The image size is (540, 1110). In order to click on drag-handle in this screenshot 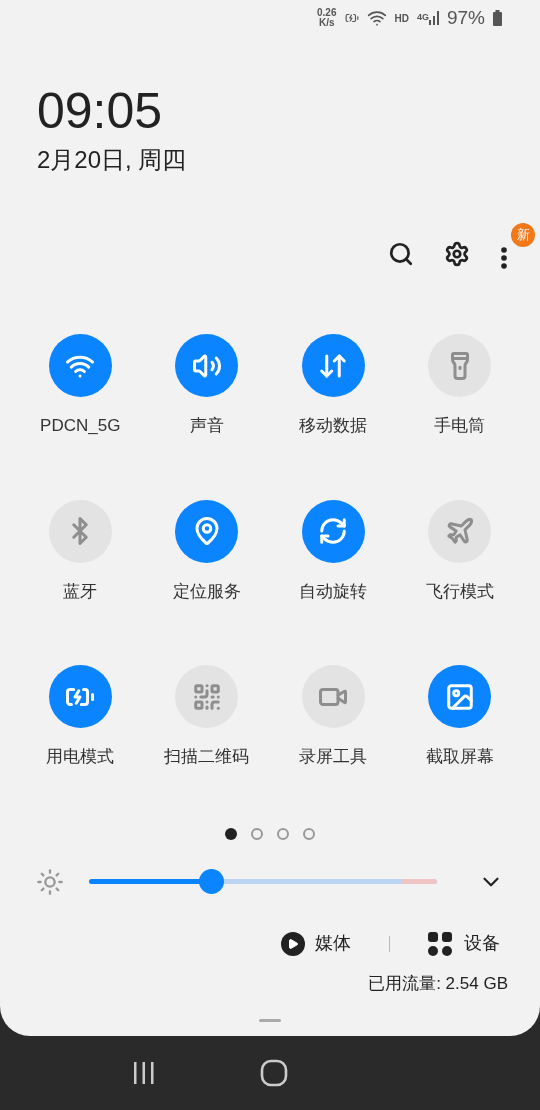, I will do `click(270, 1020)`.